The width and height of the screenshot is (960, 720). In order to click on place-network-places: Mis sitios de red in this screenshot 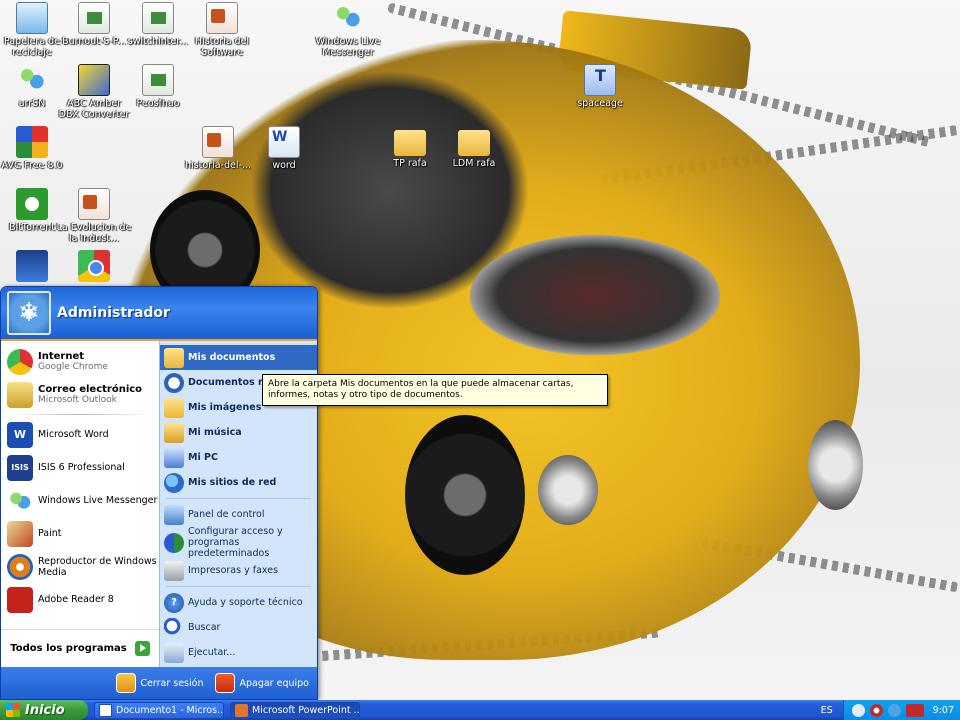, I will do `click(238, 482)`.